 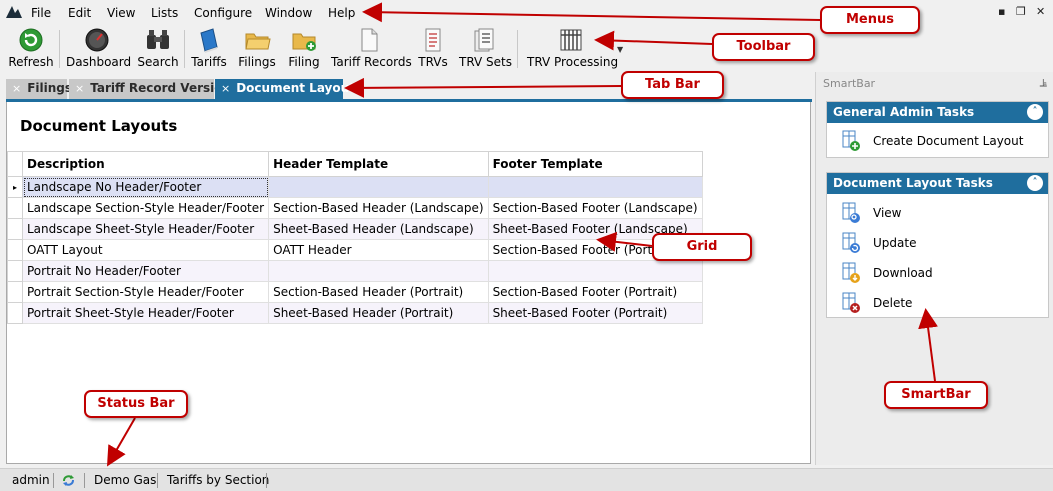 What do you see at coordinates (145, 208) in the screenshot?
I see `cell-description: Landscape Section-Style Header/Footer` at bounding box center [145, 208].